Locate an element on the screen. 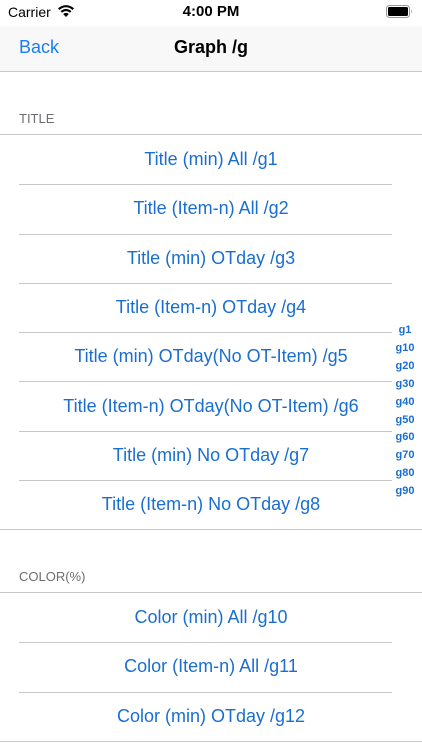  row-label: Title (min) OTday(No OT-Item) /g5 is located at coordinates (211, 356).